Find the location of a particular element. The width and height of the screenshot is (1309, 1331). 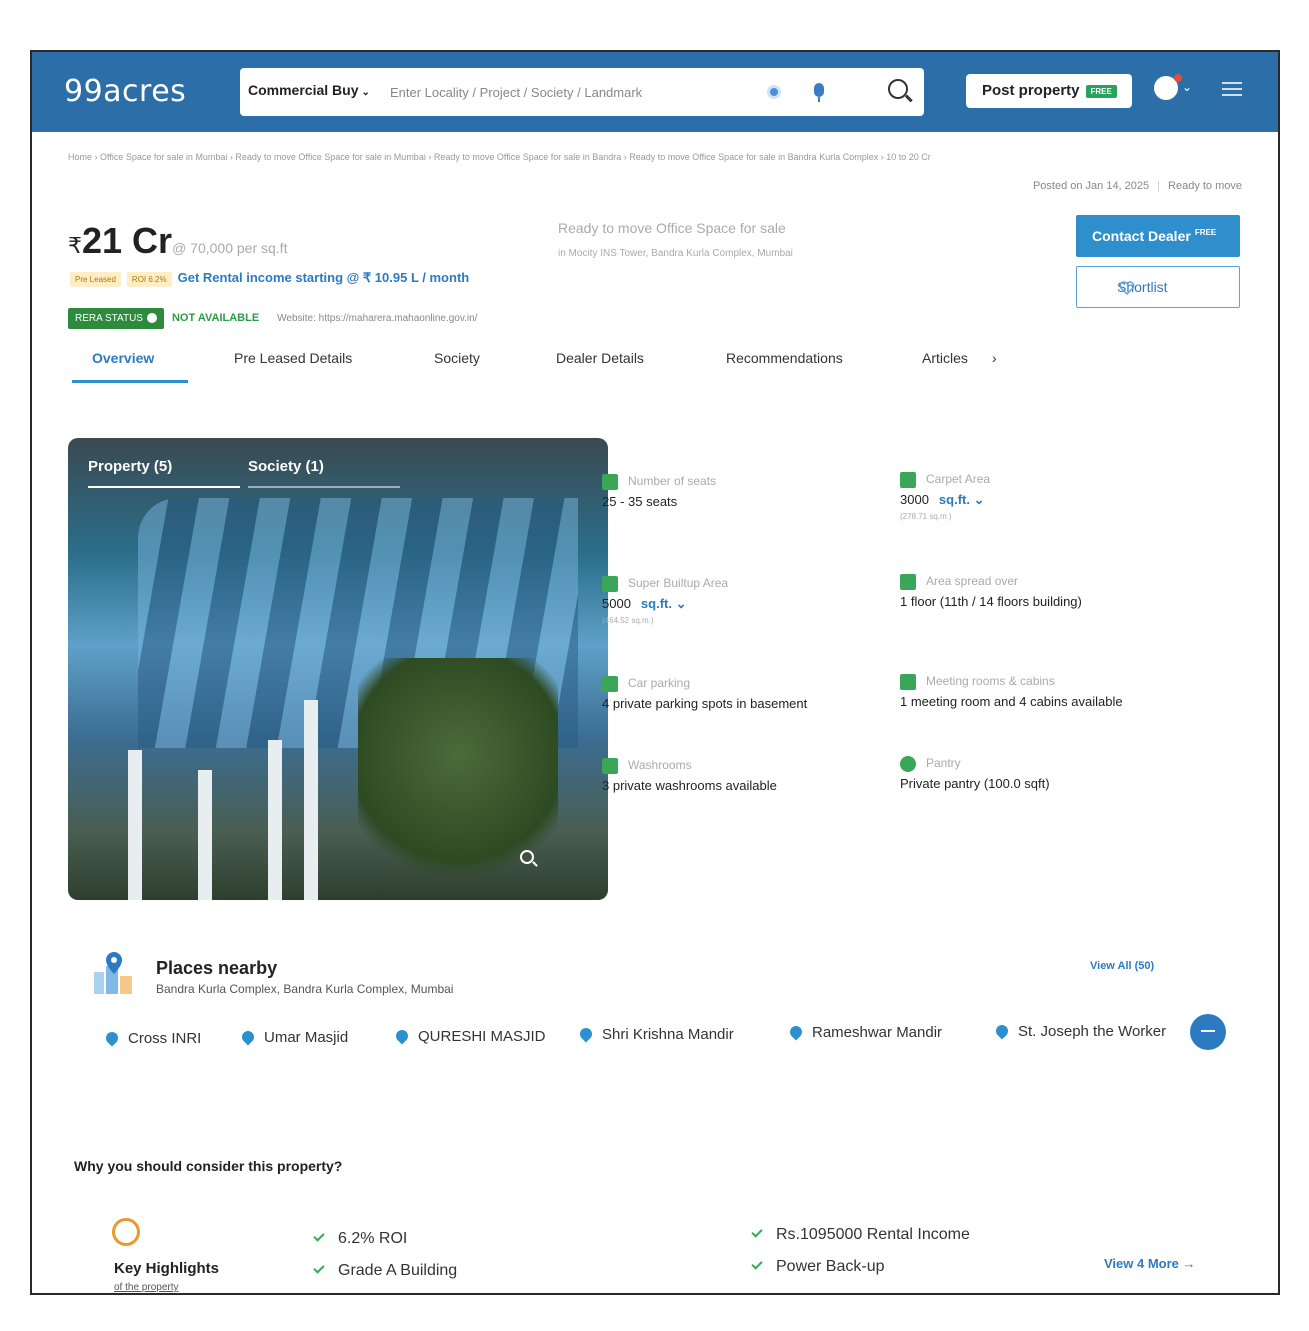

post-property-button: Post property FREE is located at coordinates (1049, 91).